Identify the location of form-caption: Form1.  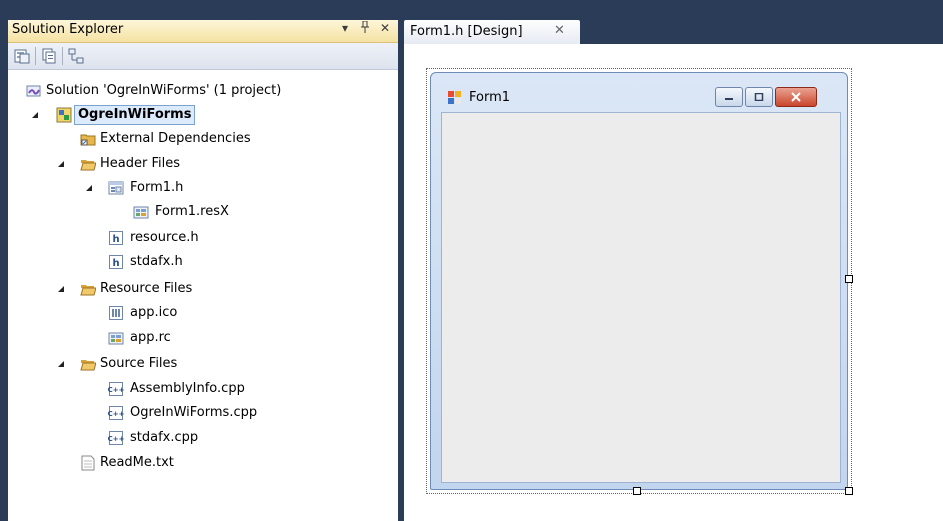
(490, 97).